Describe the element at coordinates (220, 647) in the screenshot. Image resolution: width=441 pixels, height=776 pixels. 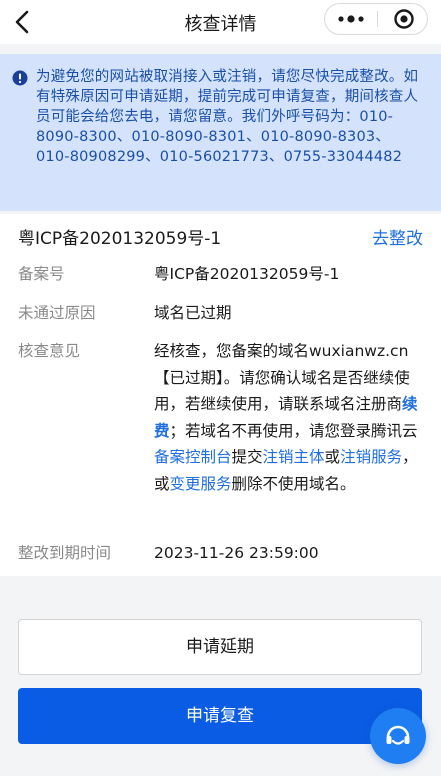
I see `apply-extension-button: 申请延期` at that location.